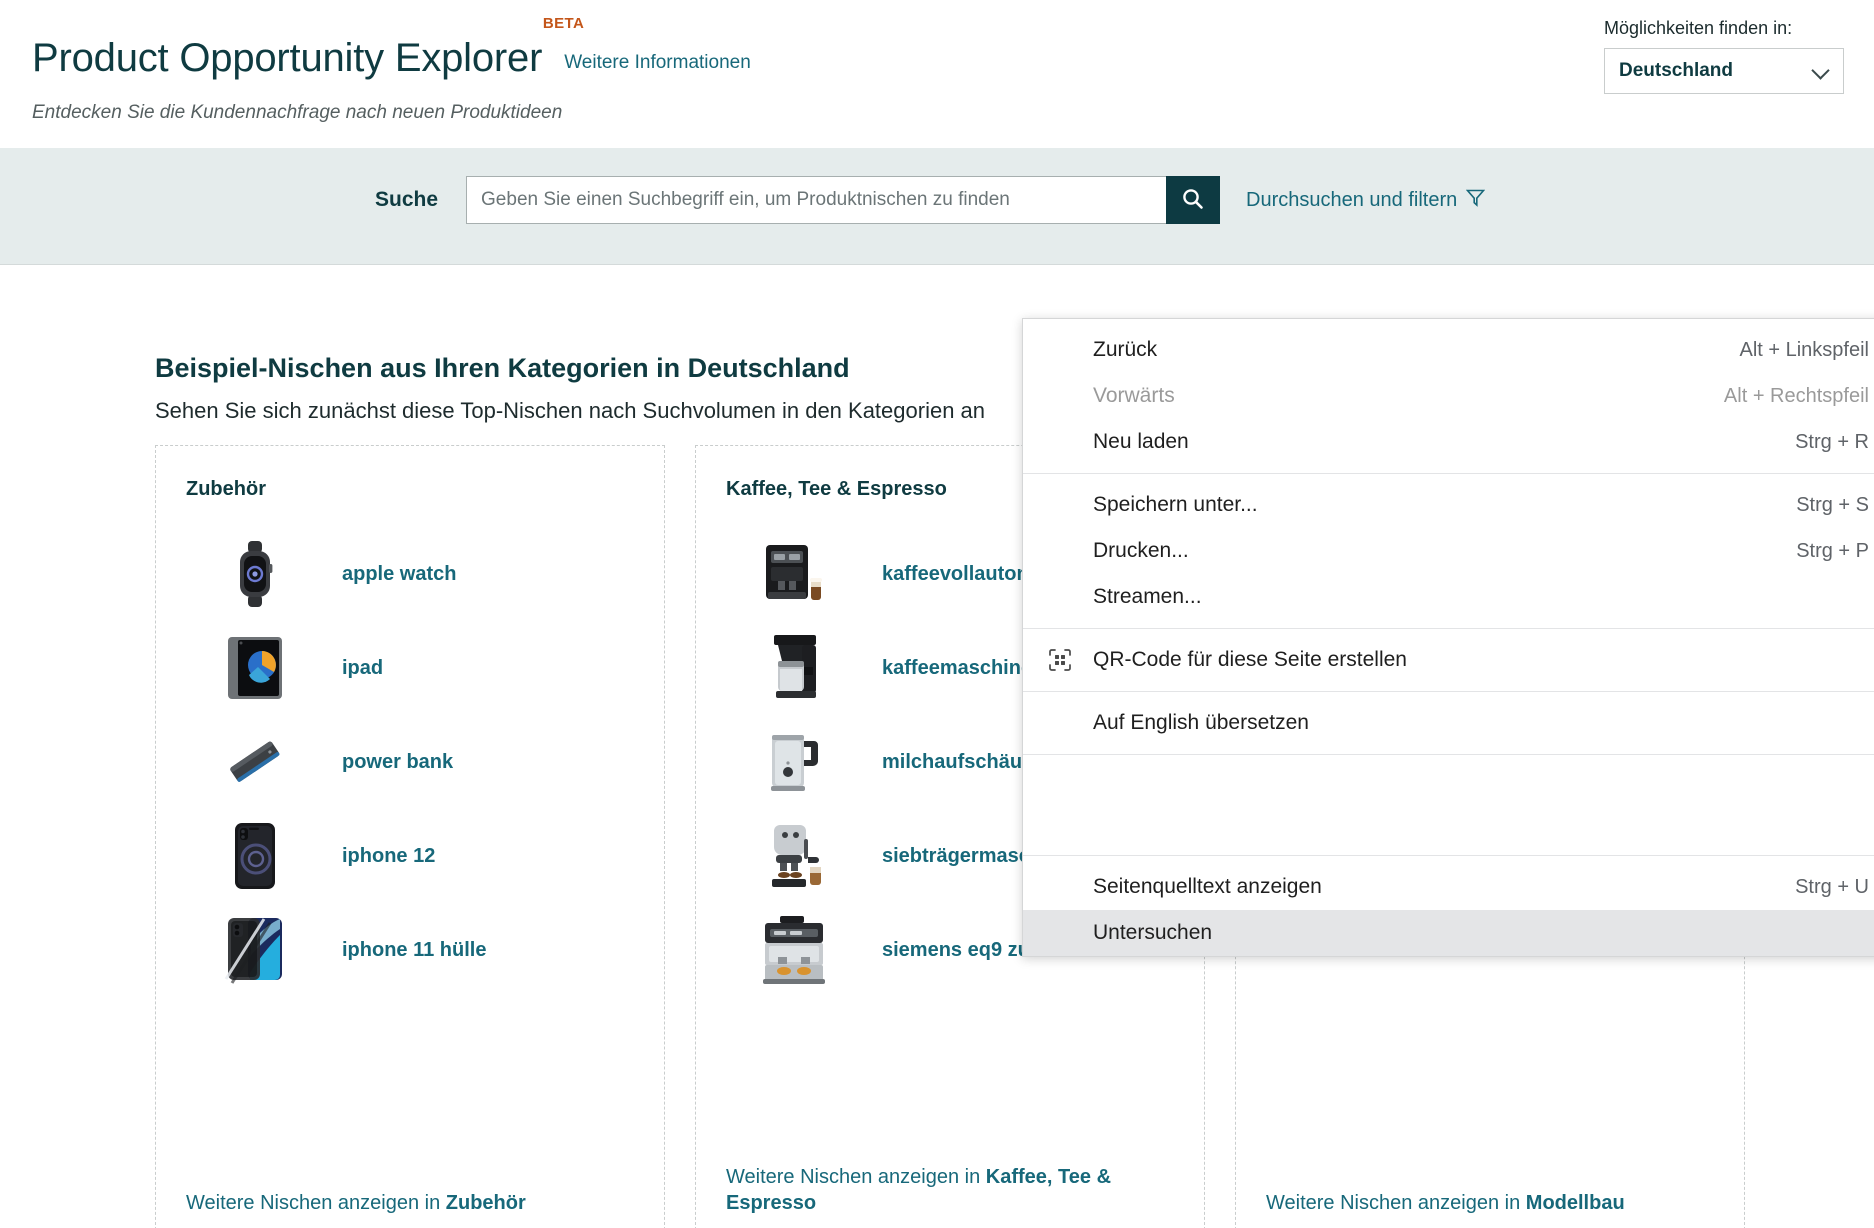 The height and width of the screenshot is (1228, 1874). I want to click on context-menu-item-label: Untersuchen, so click(1153, 932).